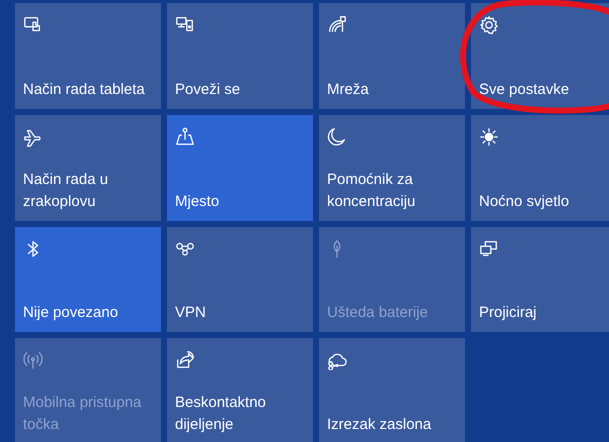 This screenshot has height=442, width=609. What do you see at coordinates (337, 25) in the screenshot?
I see `signal-icon` at bounding box center [337, 25].